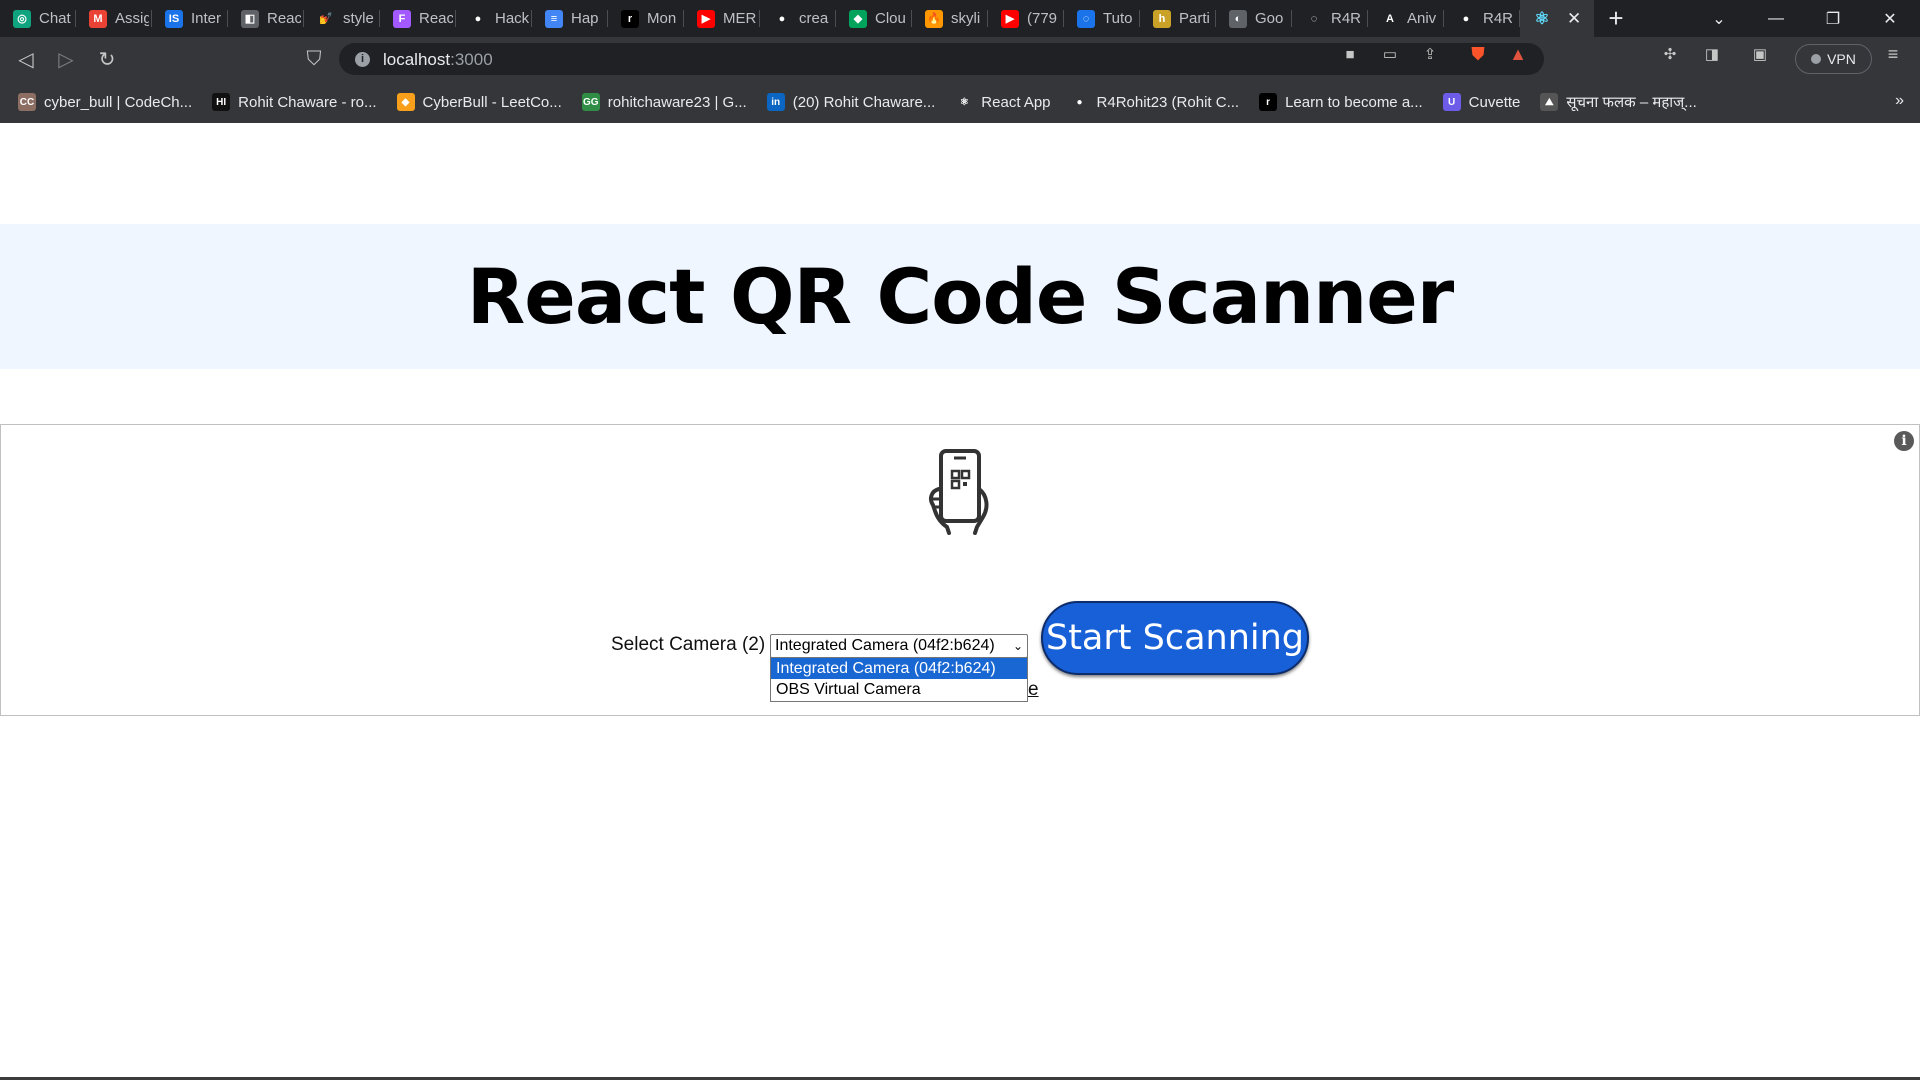 The height and width of the screenshot is (1080, 1920). Describe the element at coordinates (1518, 54) in the screenshot. I see `brave-rewards-icon: ▲` at that location.